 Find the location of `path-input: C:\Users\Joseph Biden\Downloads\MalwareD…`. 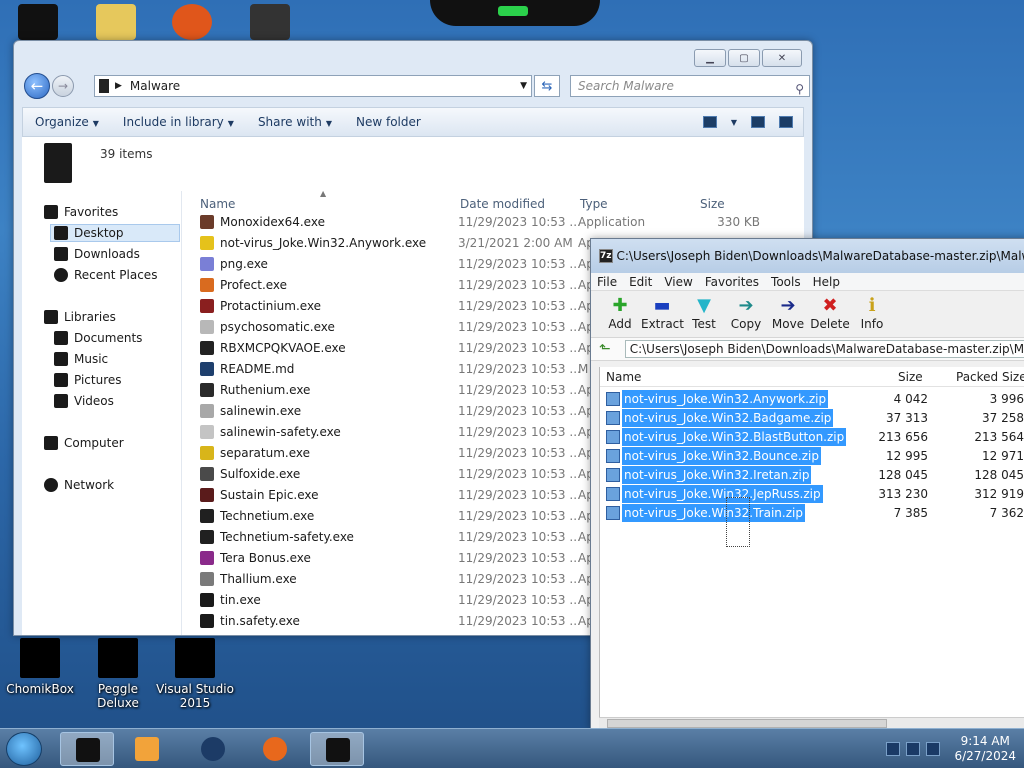

path-input: C:\Users\Joseph Biden\Downloads\MalwareD… is located at coordinates (824, 349).